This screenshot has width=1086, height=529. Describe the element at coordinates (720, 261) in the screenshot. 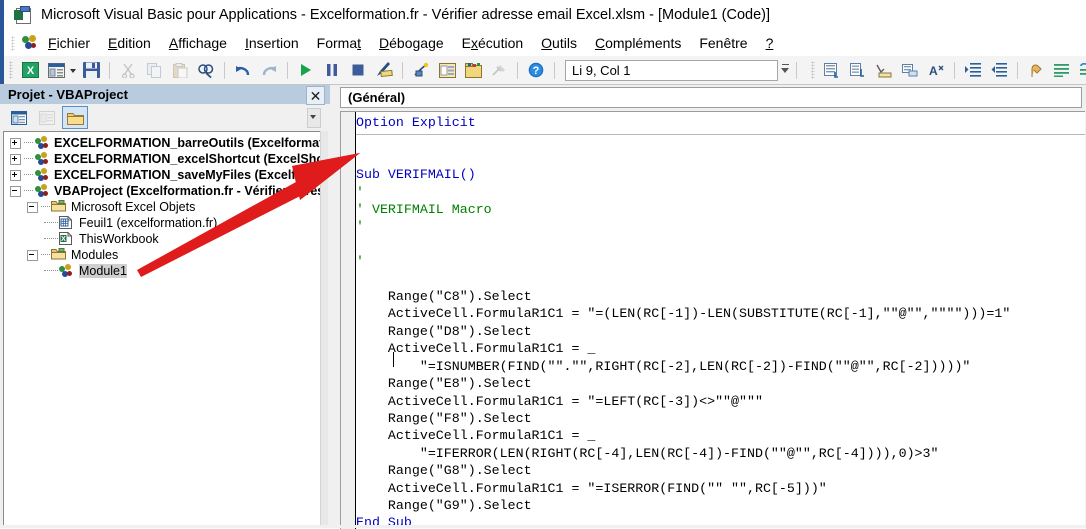

I see `code-line: '` at that location.